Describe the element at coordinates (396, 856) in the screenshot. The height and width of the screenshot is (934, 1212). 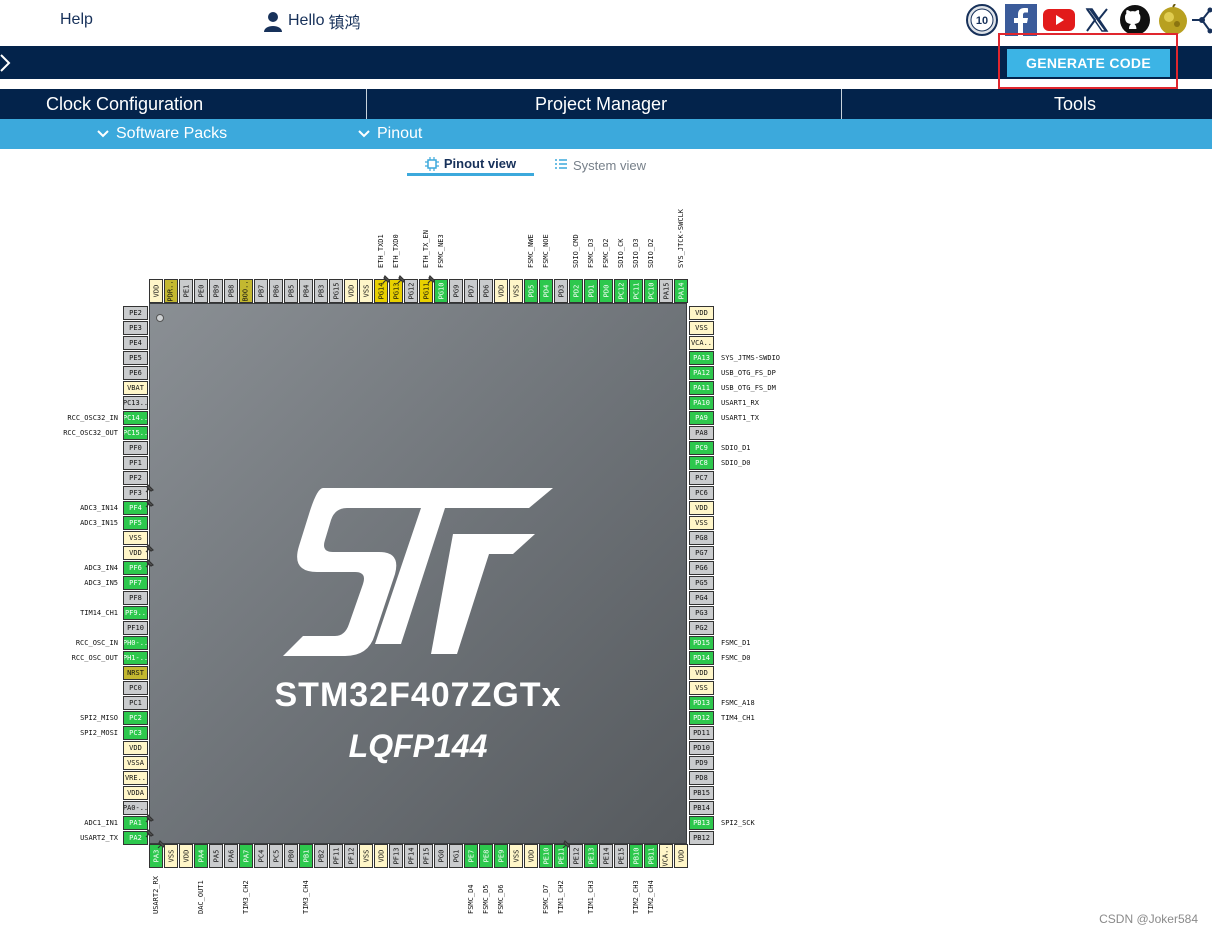
I see `pin-pf13: PF13` at that location.